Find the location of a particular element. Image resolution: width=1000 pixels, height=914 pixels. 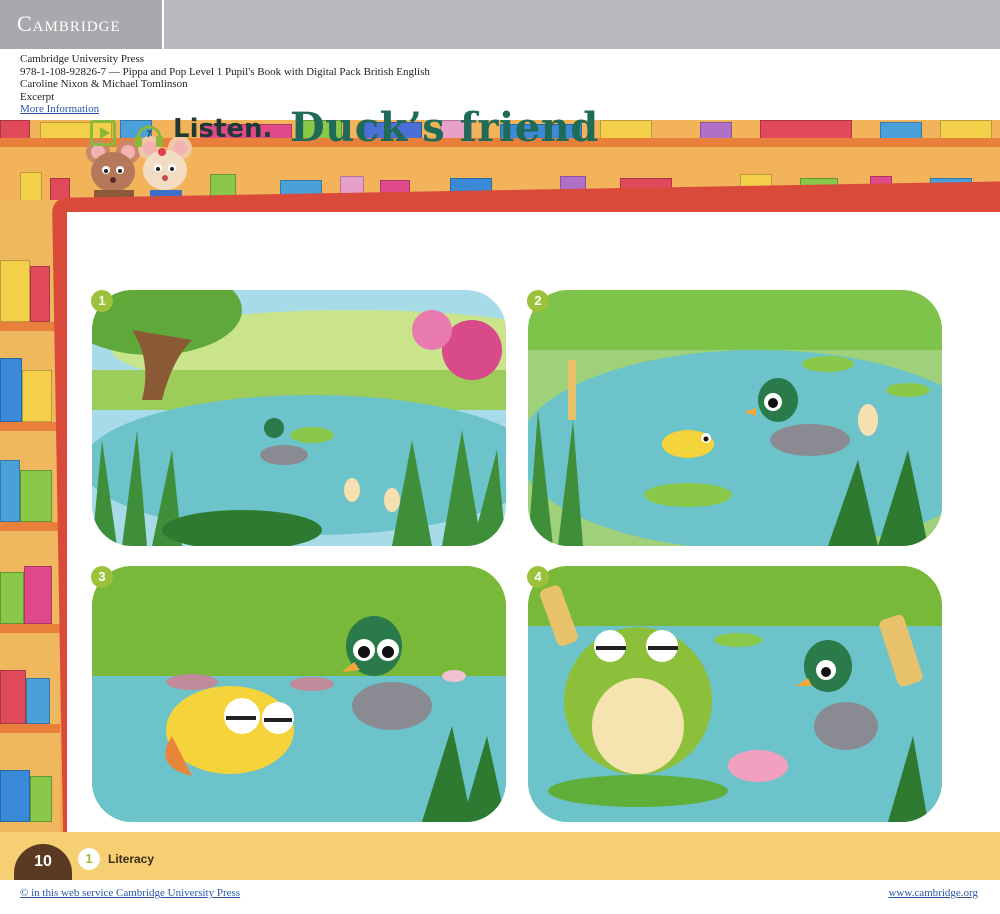

logo-area: Cambridge is located at coordinates (82, 24).